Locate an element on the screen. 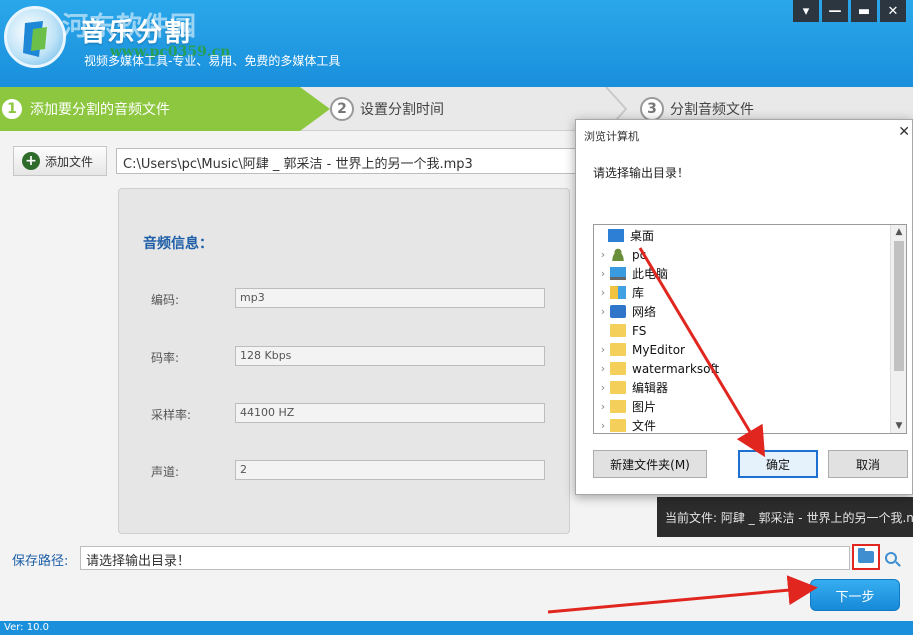  maximize-icon: ▬ is located at coordinates (864, 11).